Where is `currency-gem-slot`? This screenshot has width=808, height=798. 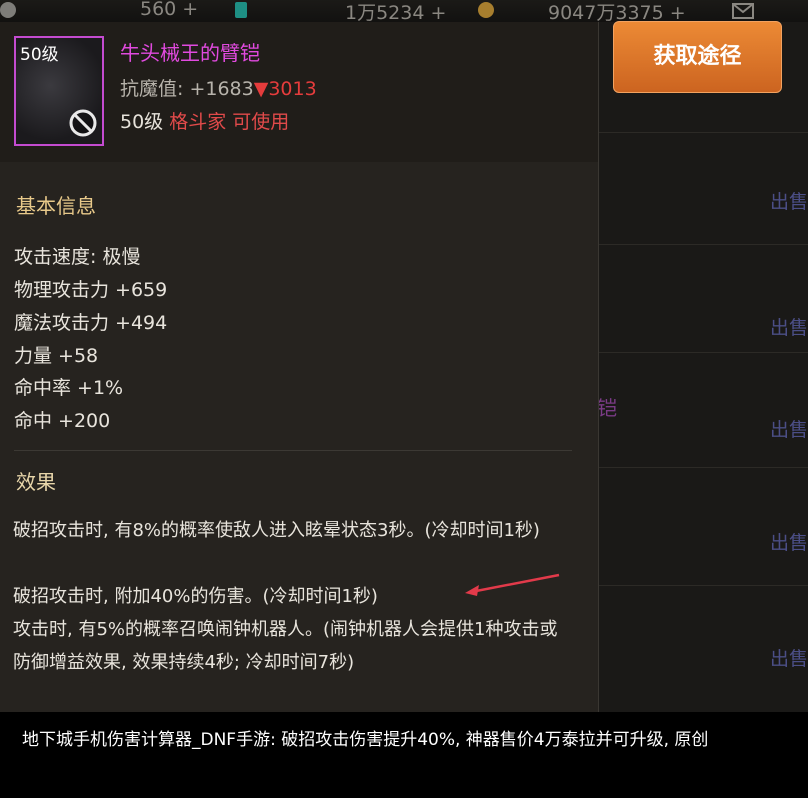 currency-gem-slot is located at coordinates (244, 10).